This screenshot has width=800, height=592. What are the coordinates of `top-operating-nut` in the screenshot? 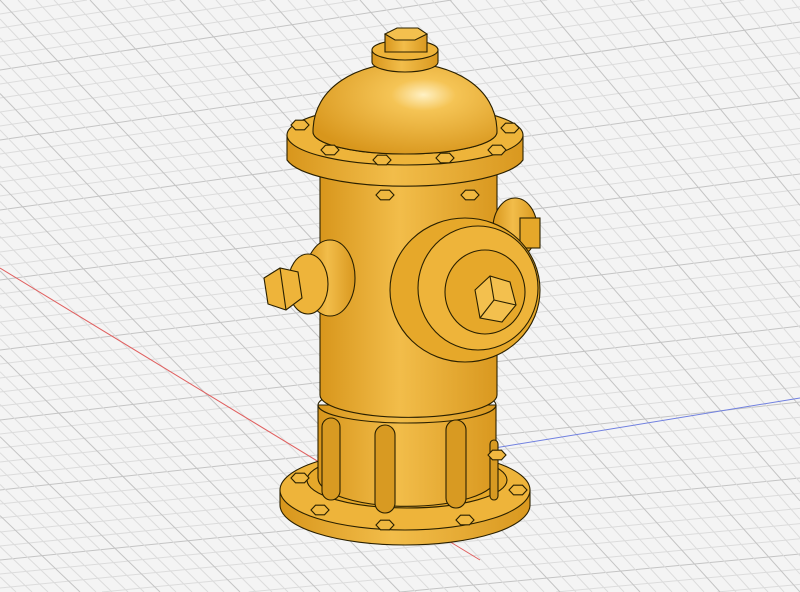 It's located at (405, 50).